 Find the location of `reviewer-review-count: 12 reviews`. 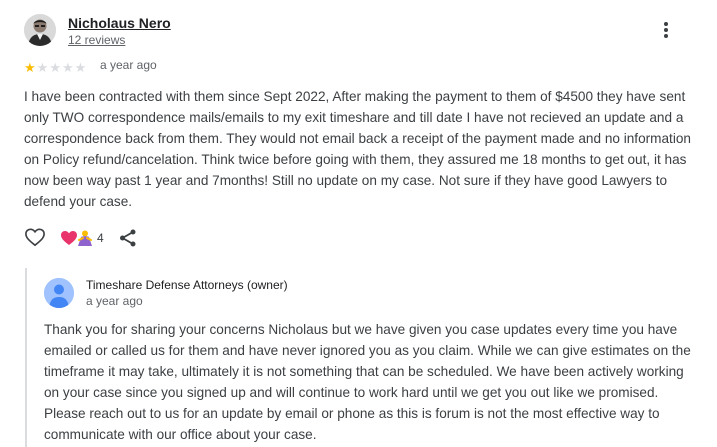

reviewer-review-count: 12 reviews is located at coordinates (96, 40).